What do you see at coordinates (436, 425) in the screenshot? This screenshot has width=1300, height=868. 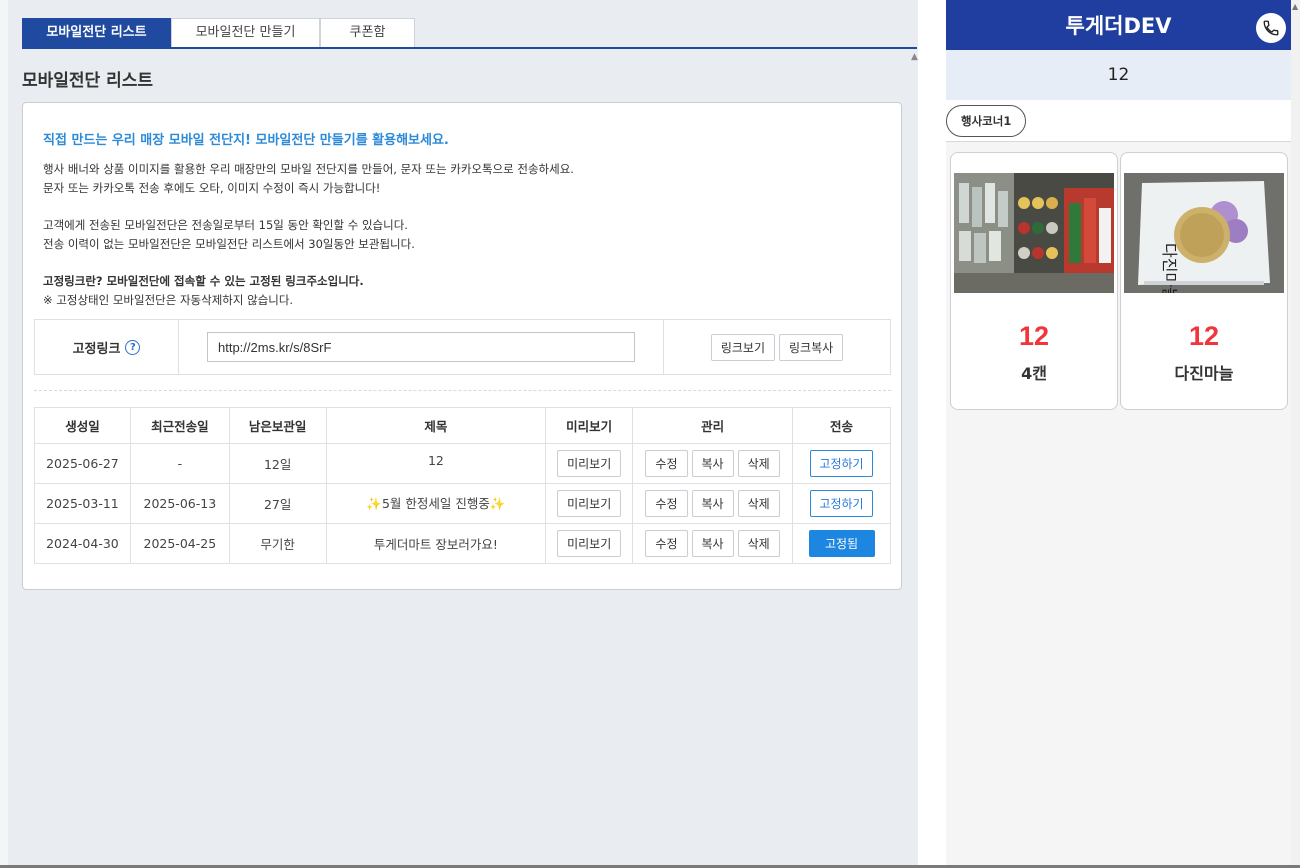 I see `col-title: 제목` at bounding box center [436, 425].